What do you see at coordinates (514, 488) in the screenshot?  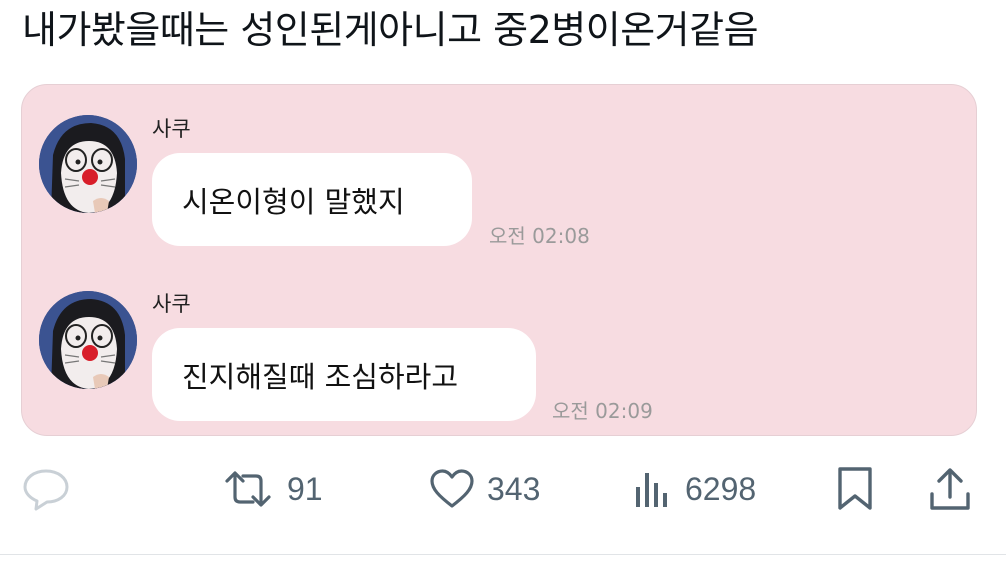 I see `like-count: 343` at bounding box center [514, 488].